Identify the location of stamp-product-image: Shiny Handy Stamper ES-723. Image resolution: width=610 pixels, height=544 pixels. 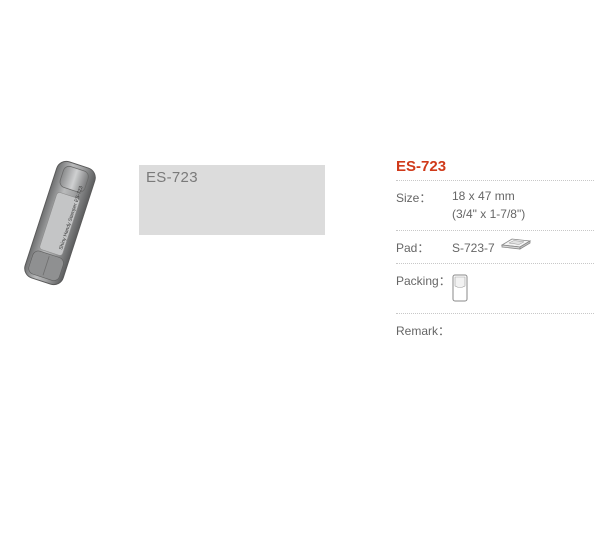
(60, 223).